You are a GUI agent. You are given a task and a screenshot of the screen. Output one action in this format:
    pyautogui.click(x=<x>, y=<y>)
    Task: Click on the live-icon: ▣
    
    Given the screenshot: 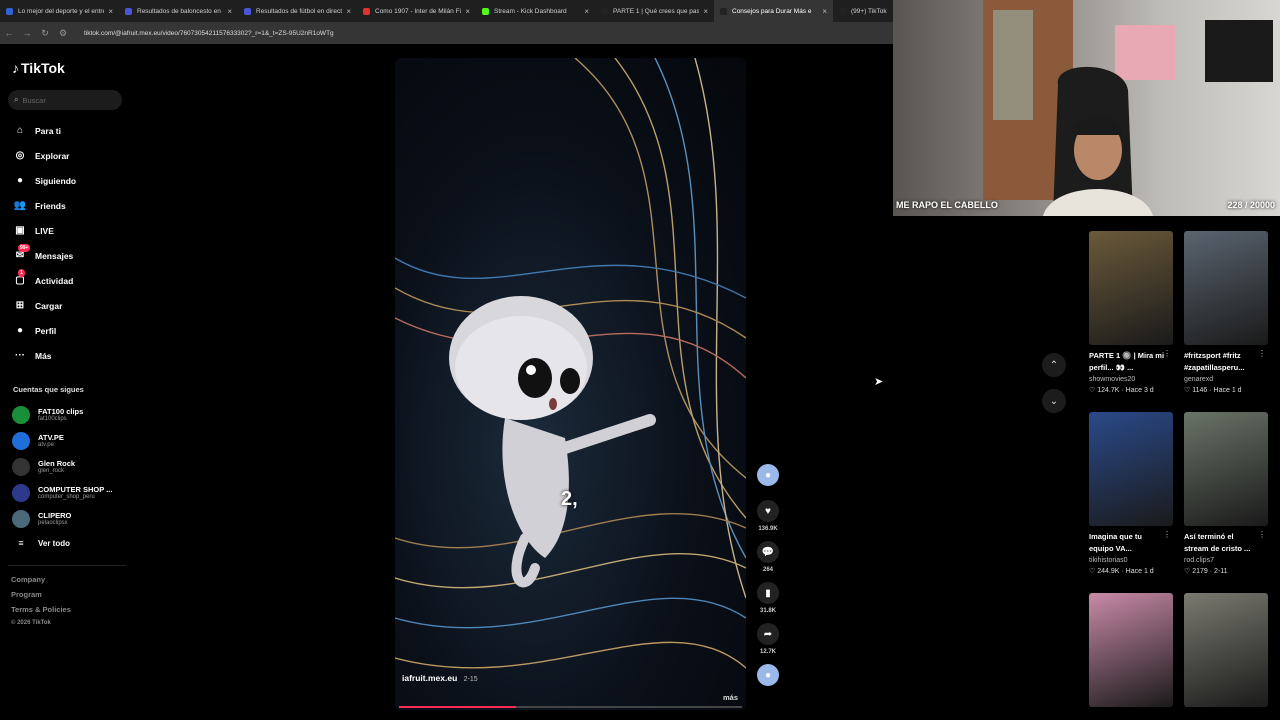 What is the action you would take?
    pyautogui.click(x=20, y=231)
    